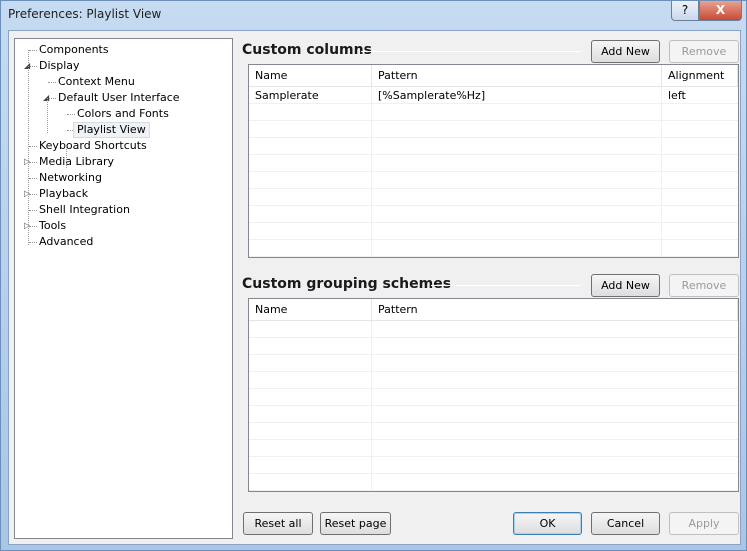 This screenshot has height=551, width=747. Describe the element at coordinates (119, 98) in the screenshot. I see `tree-item: Default User Interface` at that location.